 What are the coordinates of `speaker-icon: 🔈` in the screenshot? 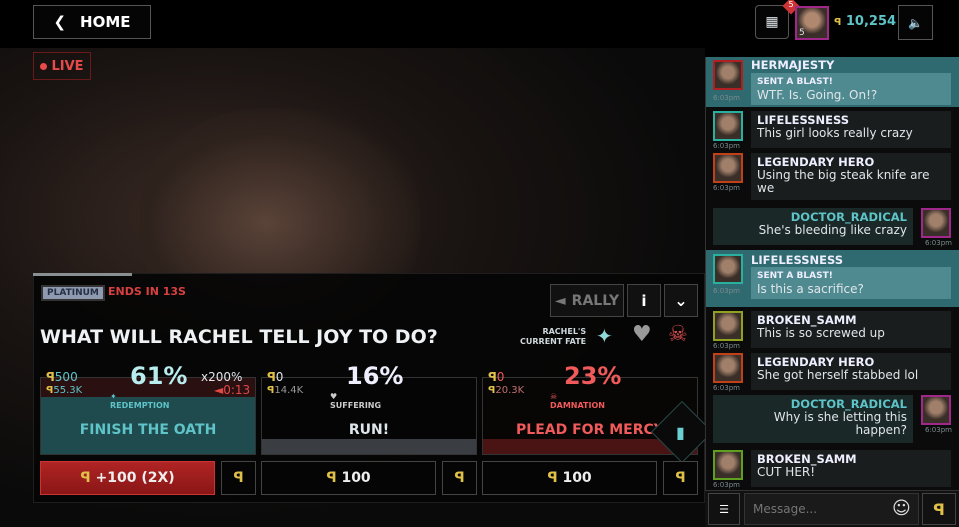 It's located at (915, 22).